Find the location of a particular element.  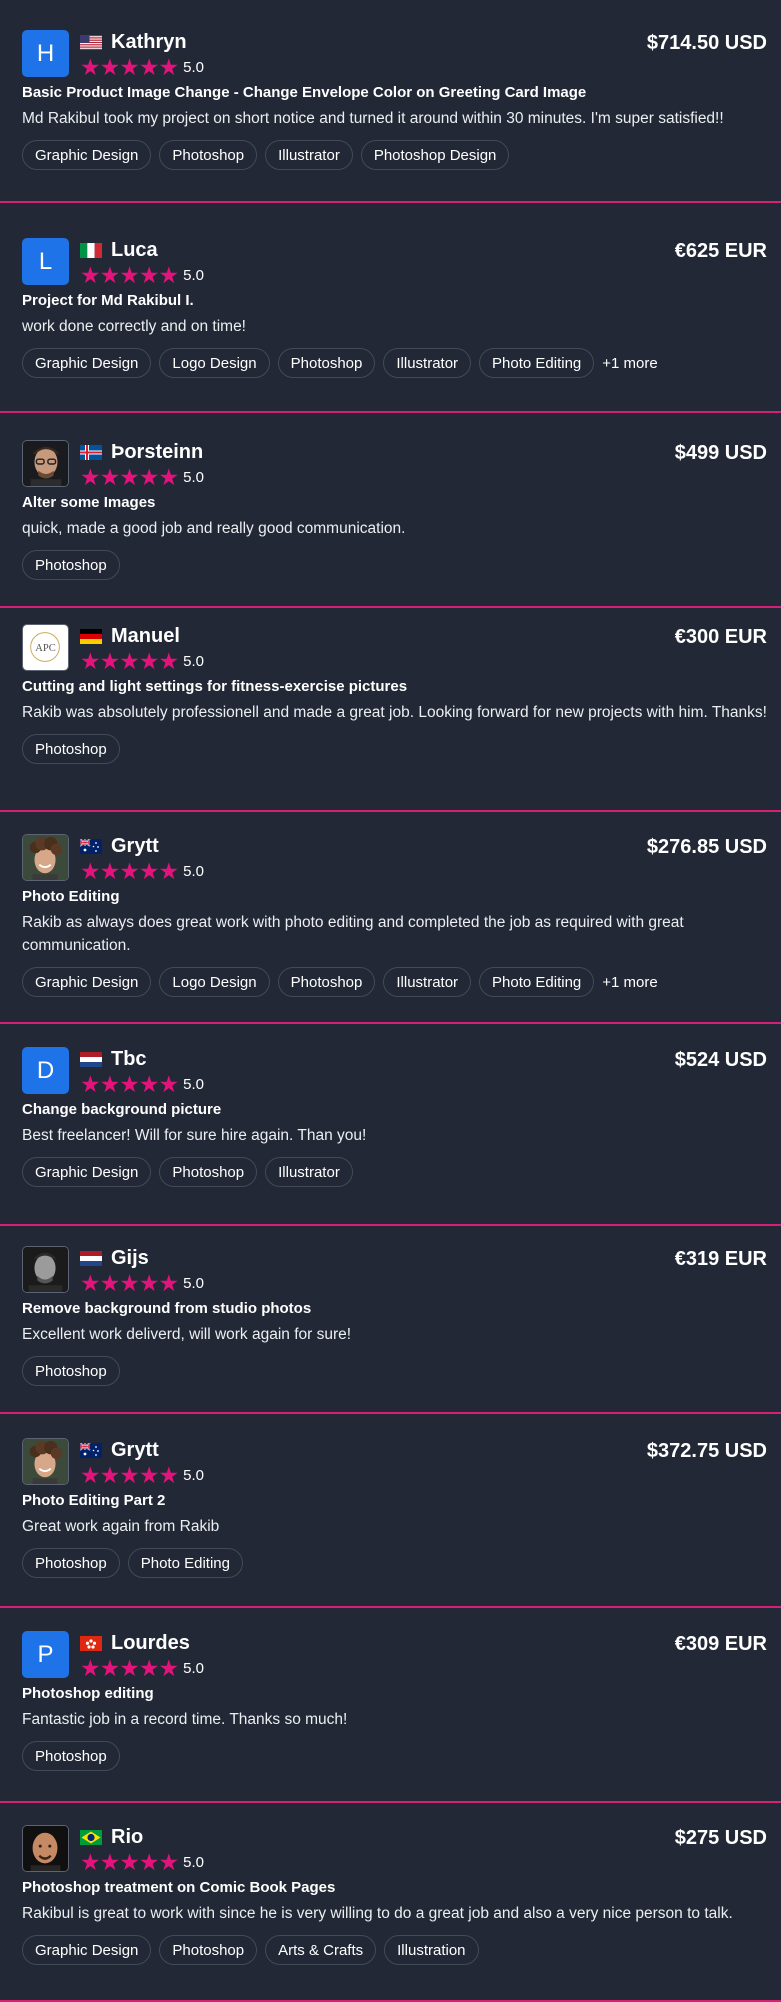

project-price: €319 EUR is located at coordinates (720, 1259).